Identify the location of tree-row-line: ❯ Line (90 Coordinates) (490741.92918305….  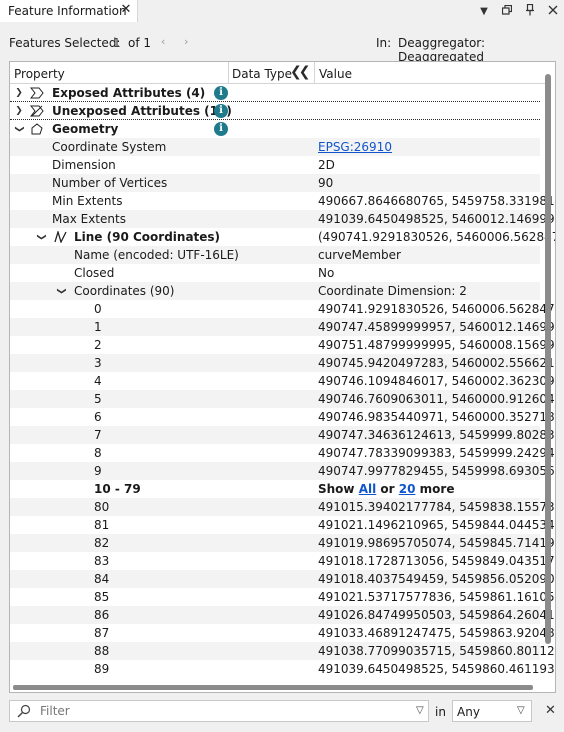
(282, 237).